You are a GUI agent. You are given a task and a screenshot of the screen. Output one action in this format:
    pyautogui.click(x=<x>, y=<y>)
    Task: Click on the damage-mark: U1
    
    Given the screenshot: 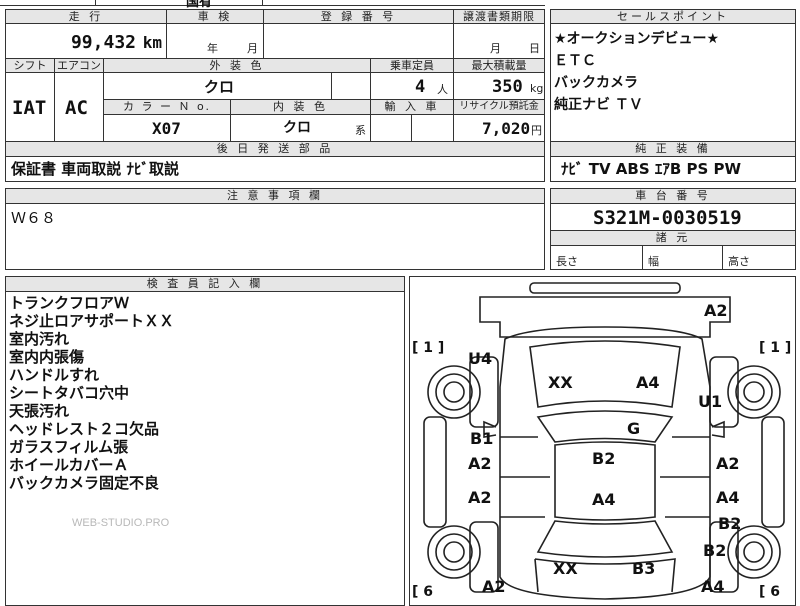 What is the action you would take?
    pyautogui.click(x=710, y=401)
    